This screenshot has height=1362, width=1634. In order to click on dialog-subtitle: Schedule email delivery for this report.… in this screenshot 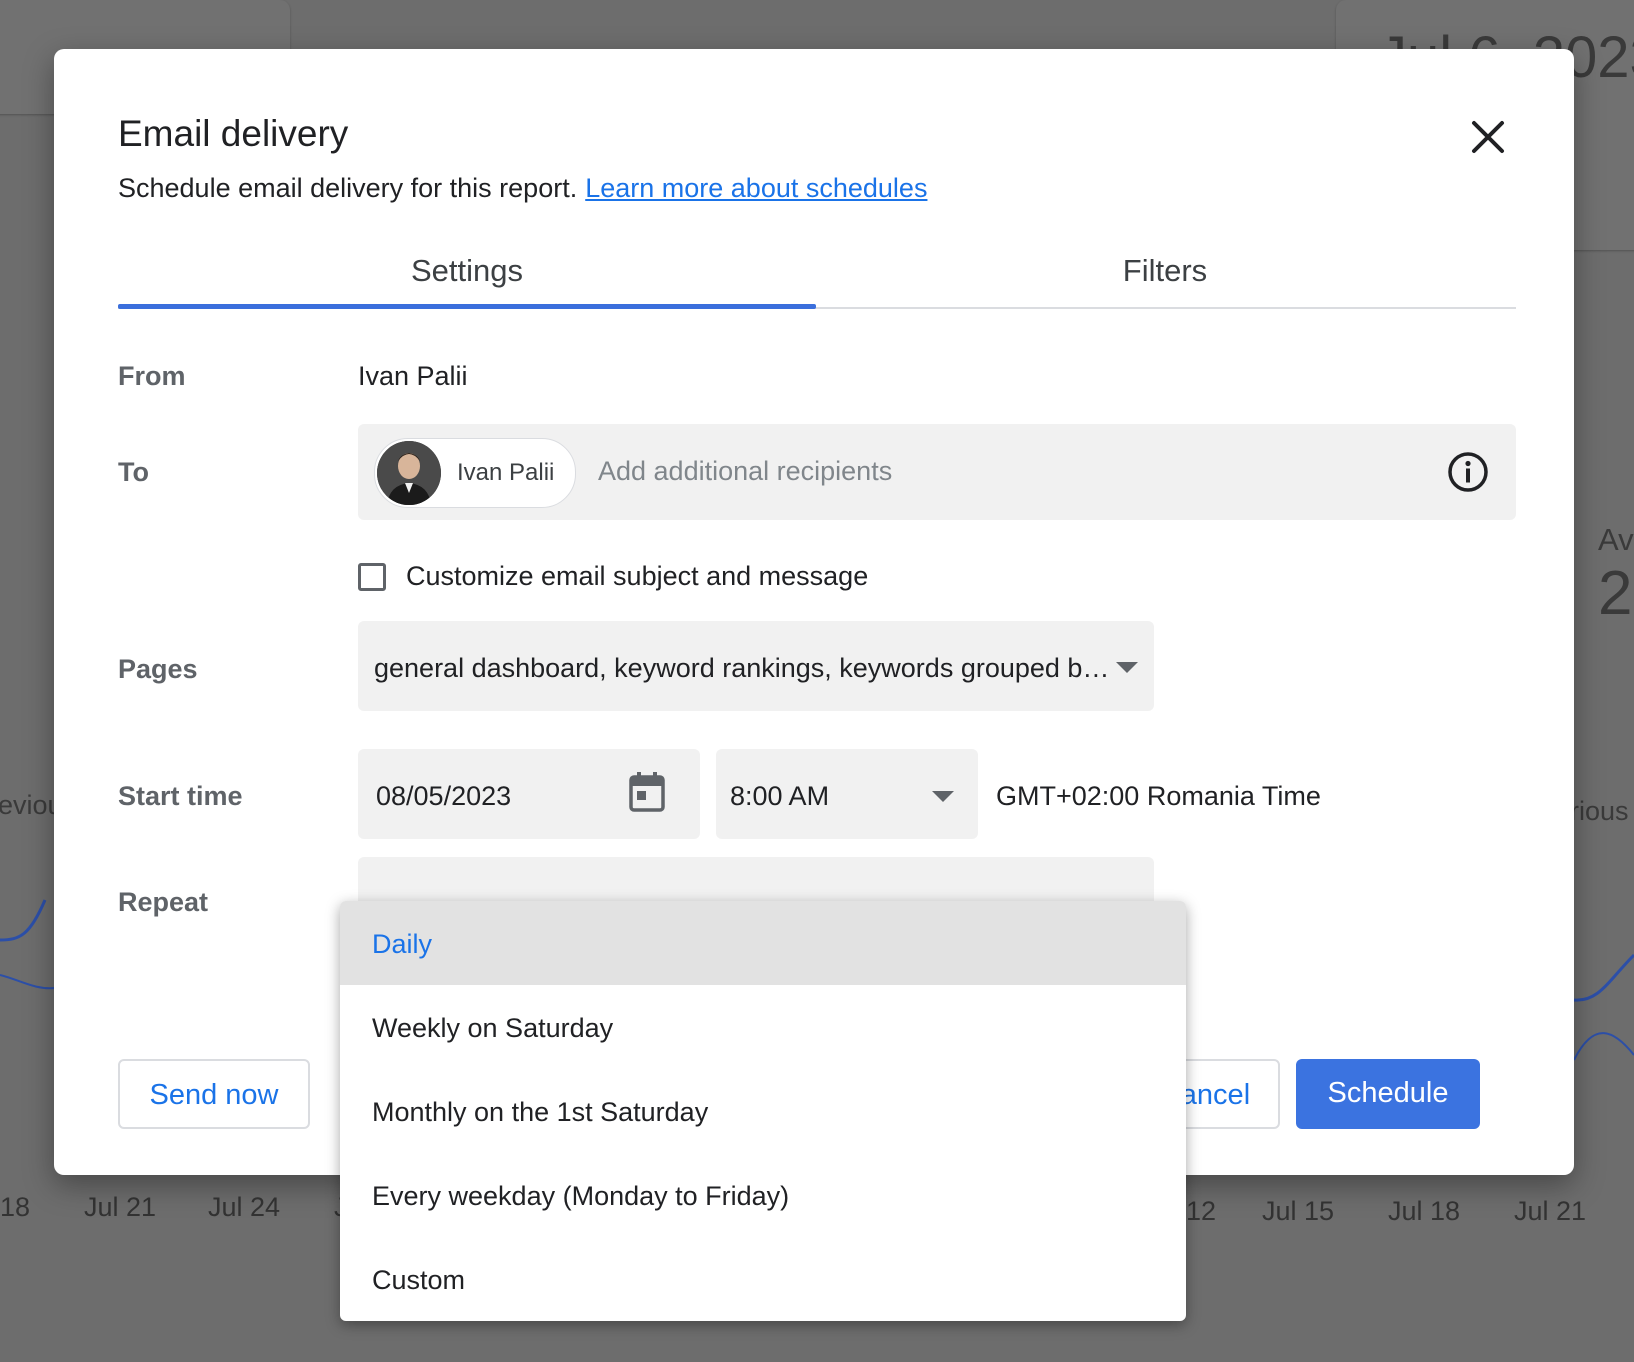, I will do `click(522, 188)`.